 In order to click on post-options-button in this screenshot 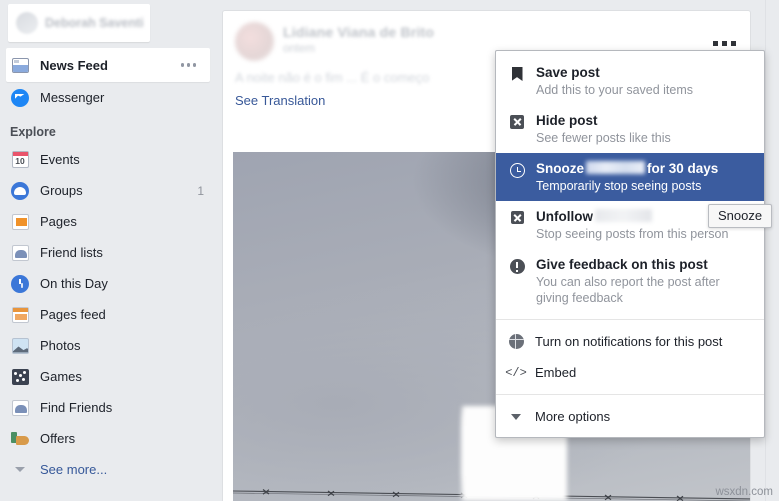, I will do `click(724, 43)`.